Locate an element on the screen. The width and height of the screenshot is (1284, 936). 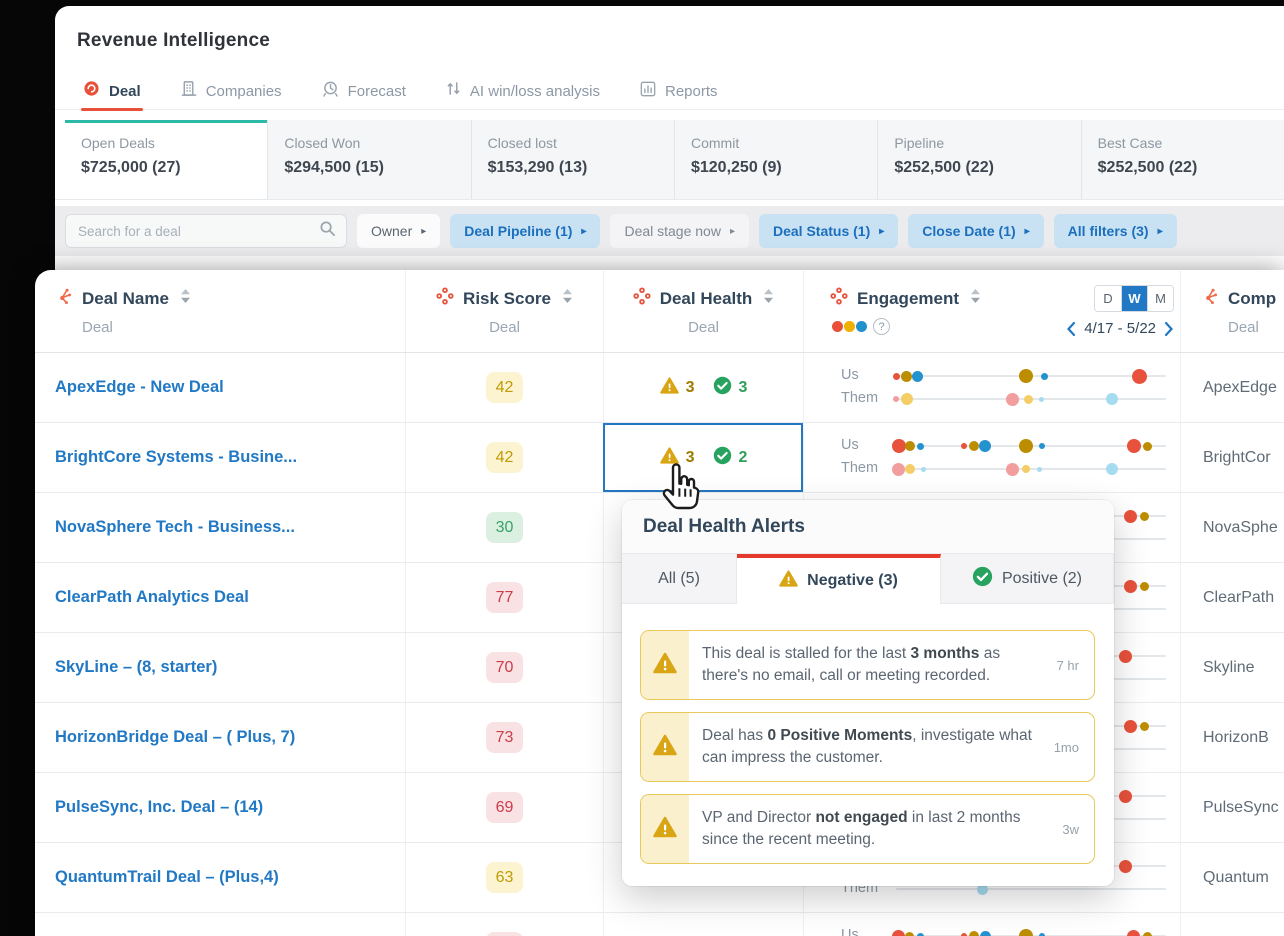
help-icon: ? is located at coordinates (881, 326).